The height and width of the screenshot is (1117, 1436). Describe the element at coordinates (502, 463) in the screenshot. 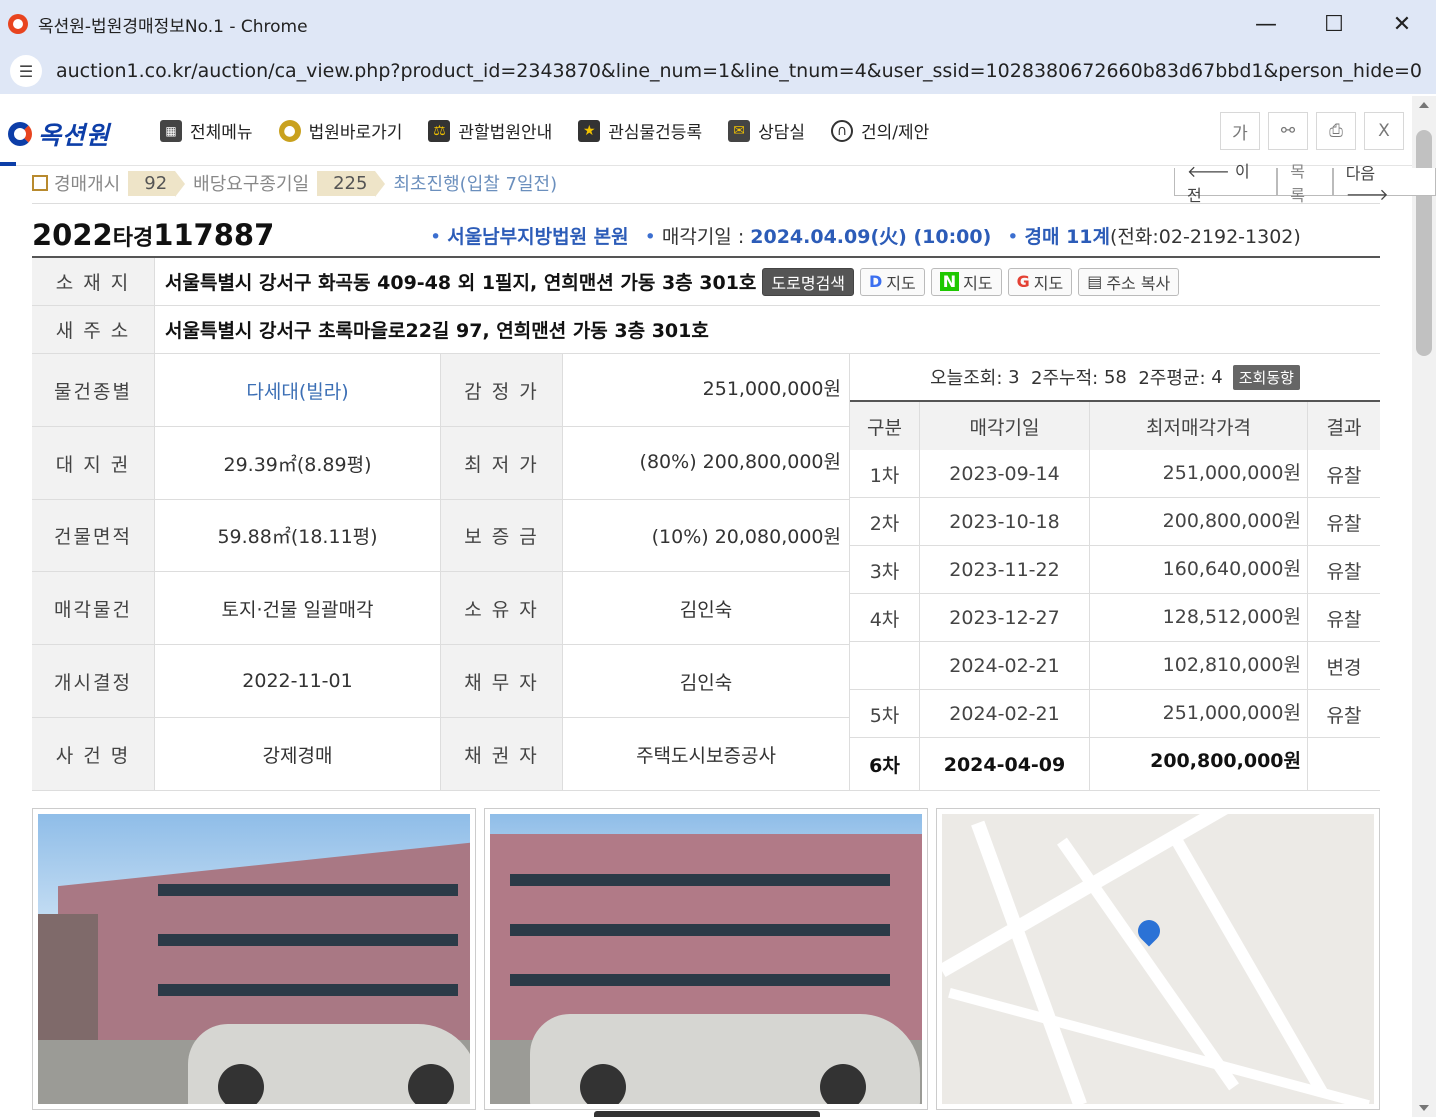

I see `detail-label: 최 저 가` at that location.